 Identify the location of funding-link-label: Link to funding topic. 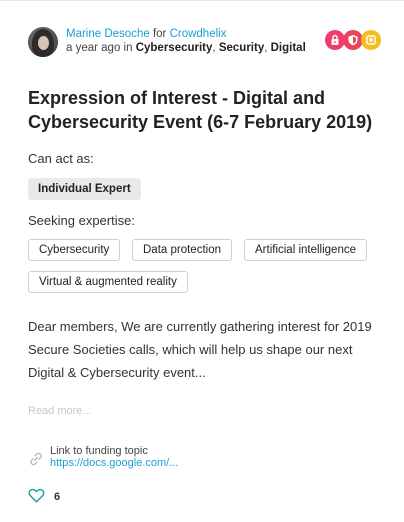
(99, 451).